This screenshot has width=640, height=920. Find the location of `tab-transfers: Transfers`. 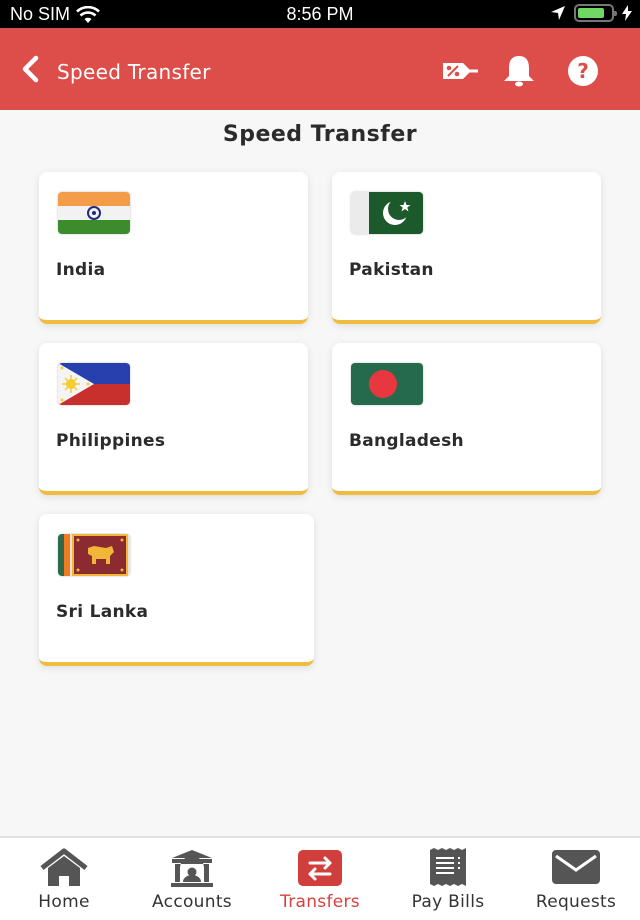

tab-transfers: Transfers is located at coordinates (320, 879).